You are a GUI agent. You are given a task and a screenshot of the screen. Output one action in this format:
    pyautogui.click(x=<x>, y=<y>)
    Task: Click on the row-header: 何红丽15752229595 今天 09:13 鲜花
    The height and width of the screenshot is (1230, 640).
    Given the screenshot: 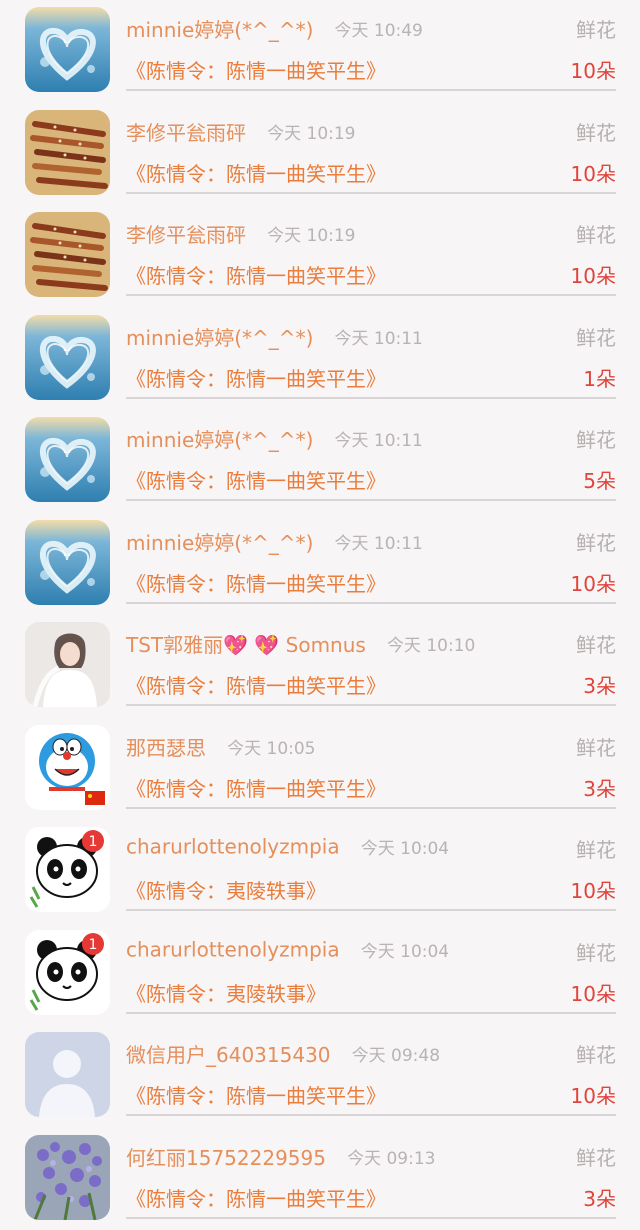 What is the action you would take?
    pyautogui.click(x=371, y=1157)
    